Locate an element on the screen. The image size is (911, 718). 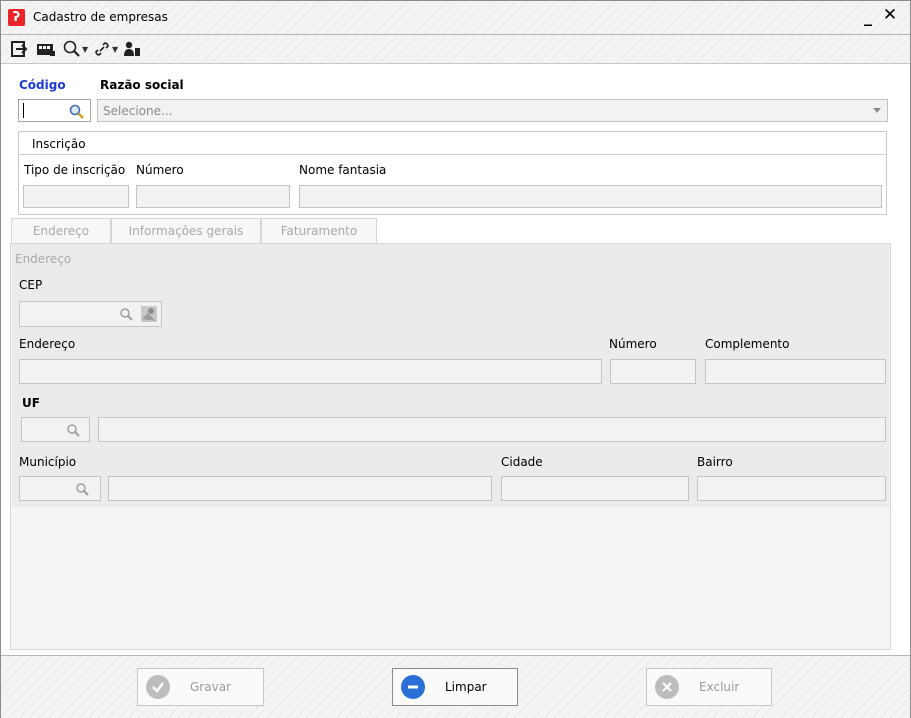
tab-faturamento: Faturamento is located at coordinates (319, 230).